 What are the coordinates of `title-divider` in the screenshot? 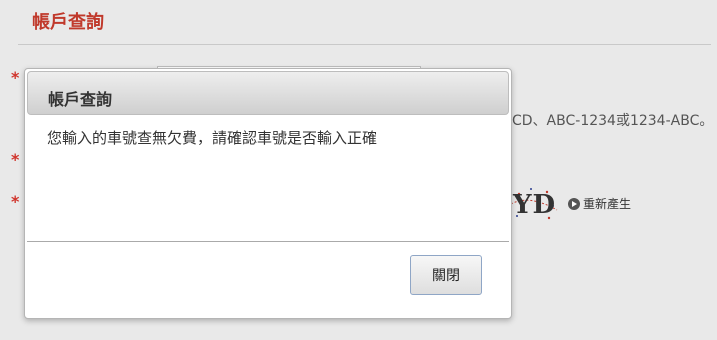 It's located at (364, 44).